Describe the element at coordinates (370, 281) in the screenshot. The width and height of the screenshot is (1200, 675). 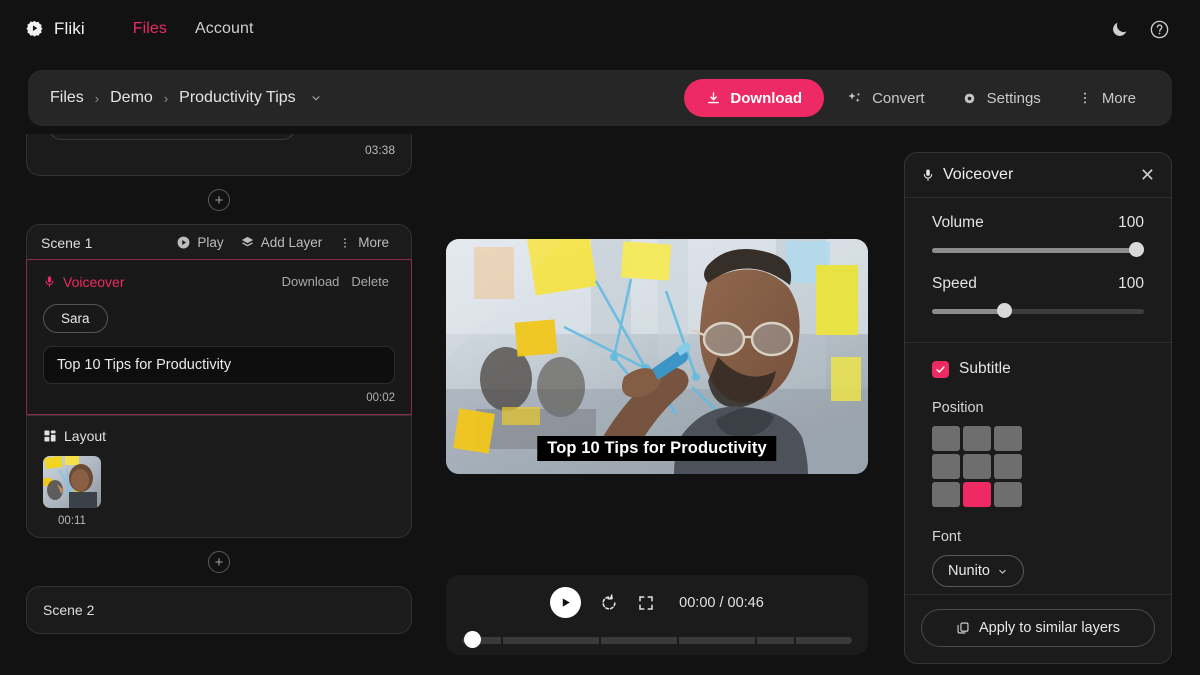
I see `voiceover-delete-link: Delete` at that location.